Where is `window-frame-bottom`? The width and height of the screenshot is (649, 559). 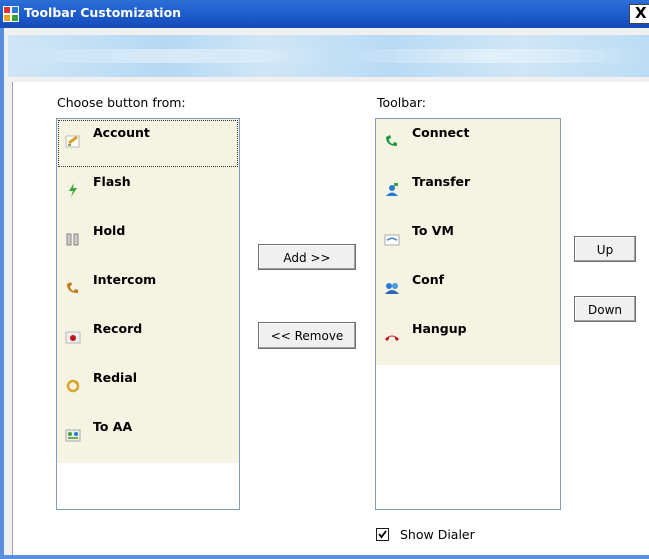
window-frame-bottom is located at coordinates (324, 557).